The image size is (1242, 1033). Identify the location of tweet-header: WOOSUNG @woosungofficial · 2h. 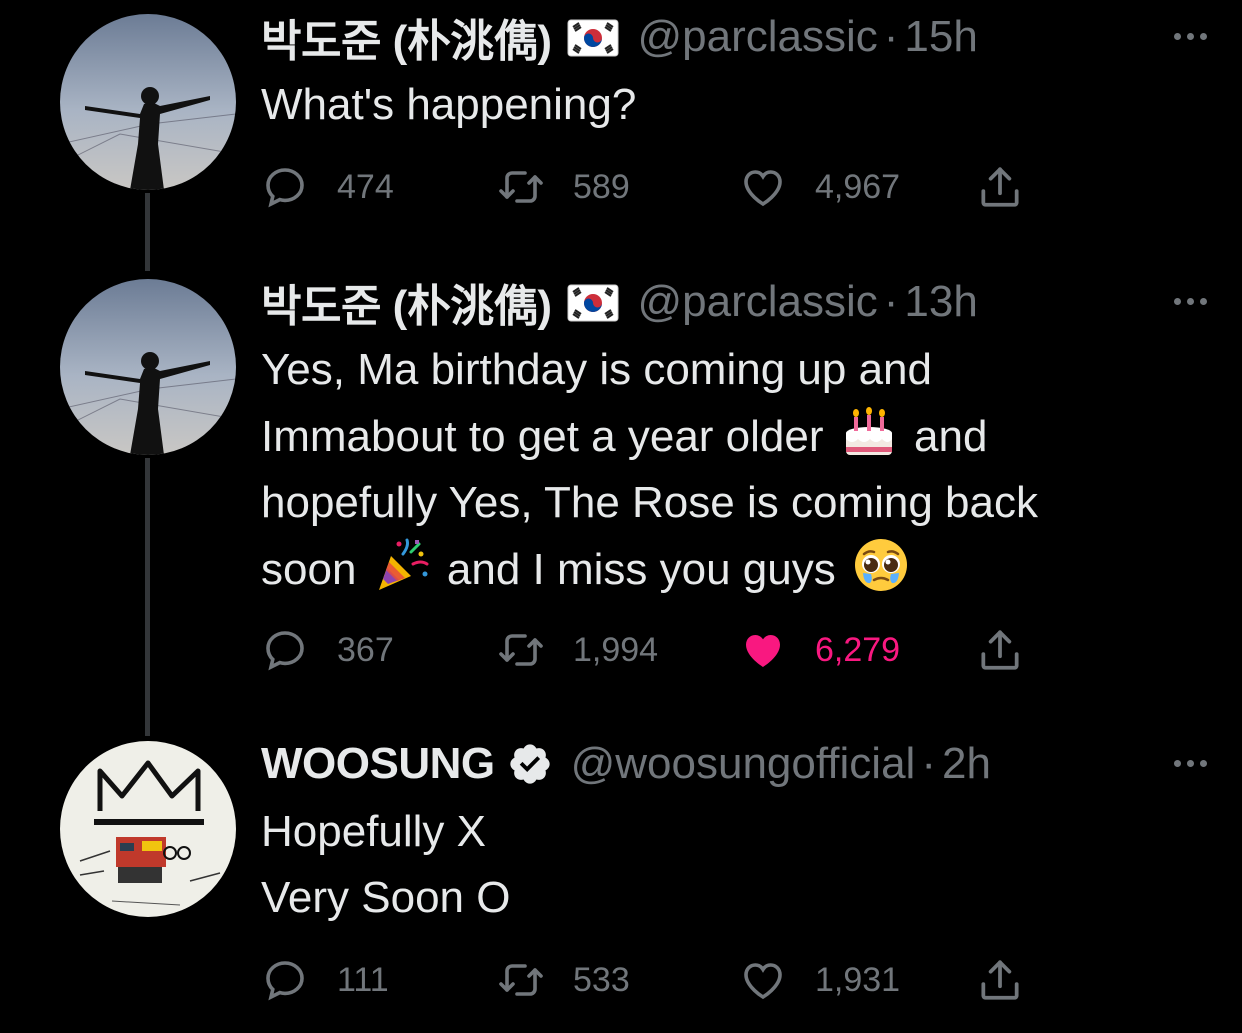
(731, 764).